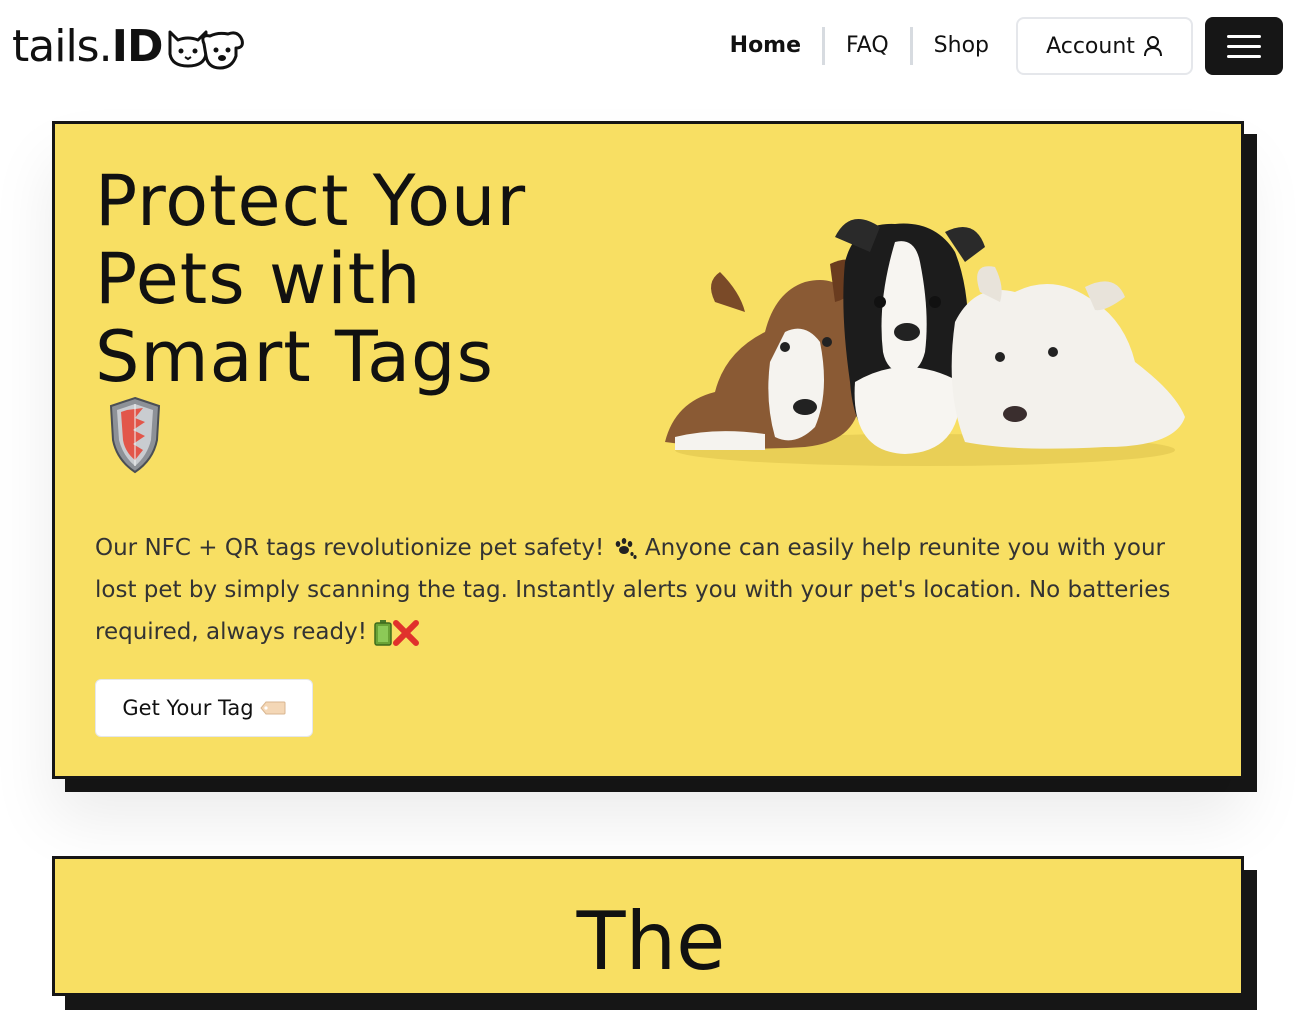 This screenshot has width=1296, height=1010. Describe the element at coordinates (1090, 46) in the screenshot. I see `account-label: Account` at that location.